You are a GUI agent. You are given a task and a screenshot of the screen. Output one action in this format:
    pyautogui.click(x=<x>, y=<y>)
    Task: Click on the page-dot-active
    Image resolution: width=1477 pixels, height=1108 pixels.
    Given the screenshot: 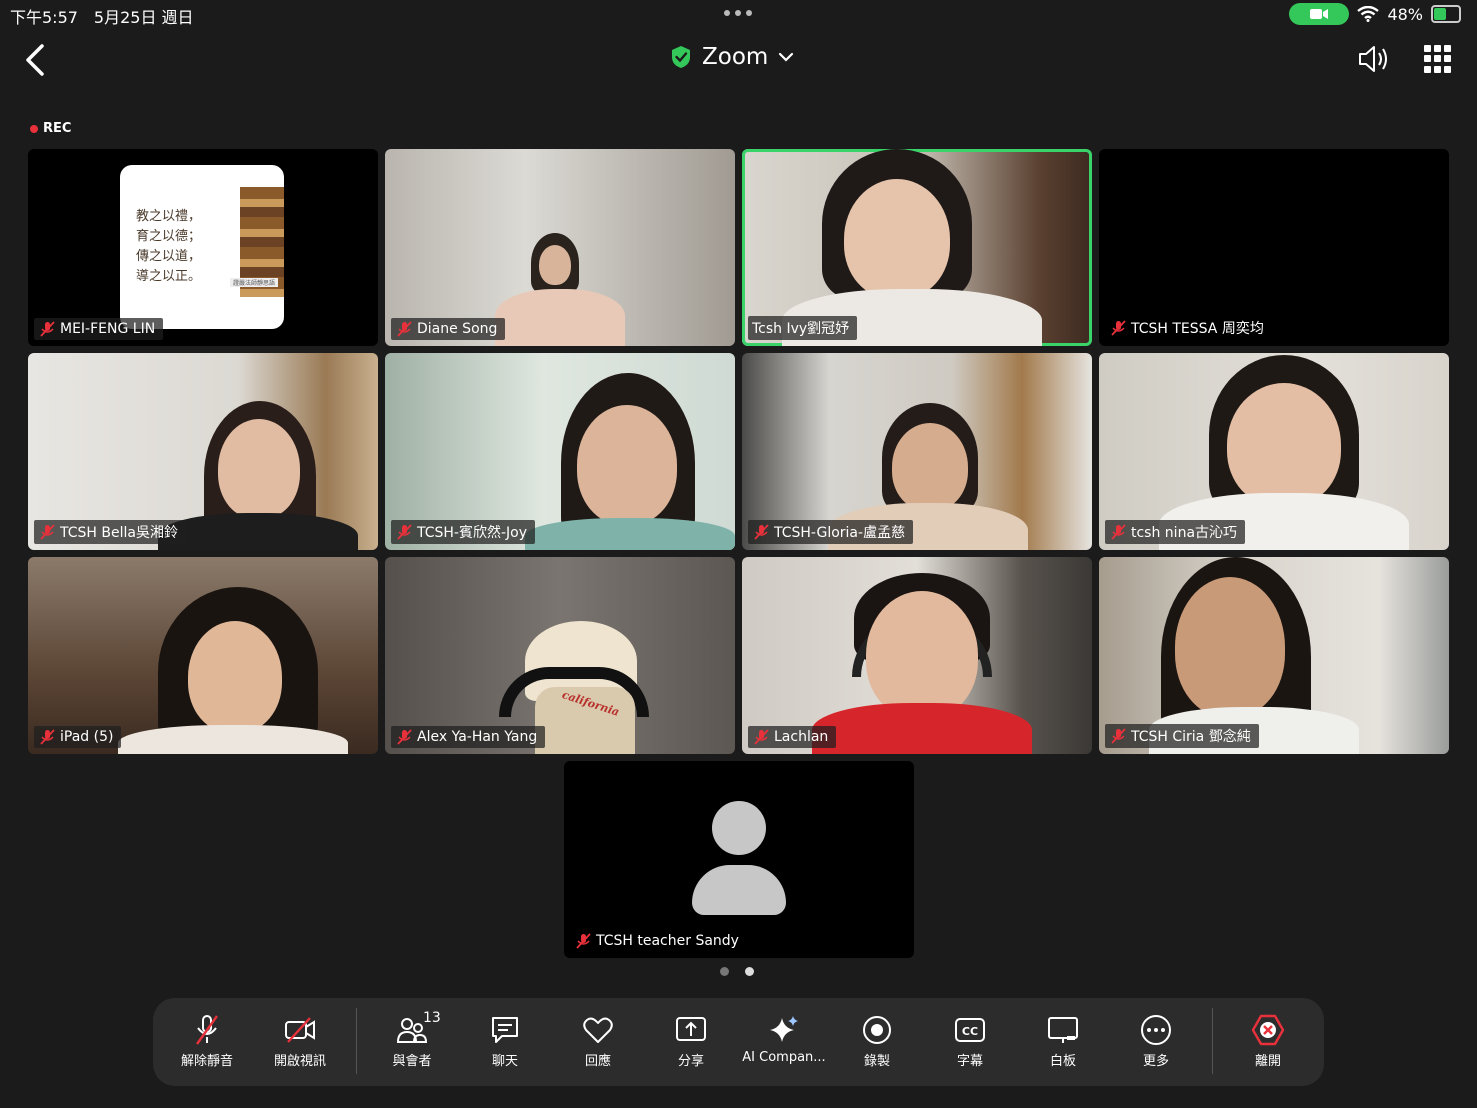 What is the action you would take?
    pyautogui.click(x=749, y=971)
    